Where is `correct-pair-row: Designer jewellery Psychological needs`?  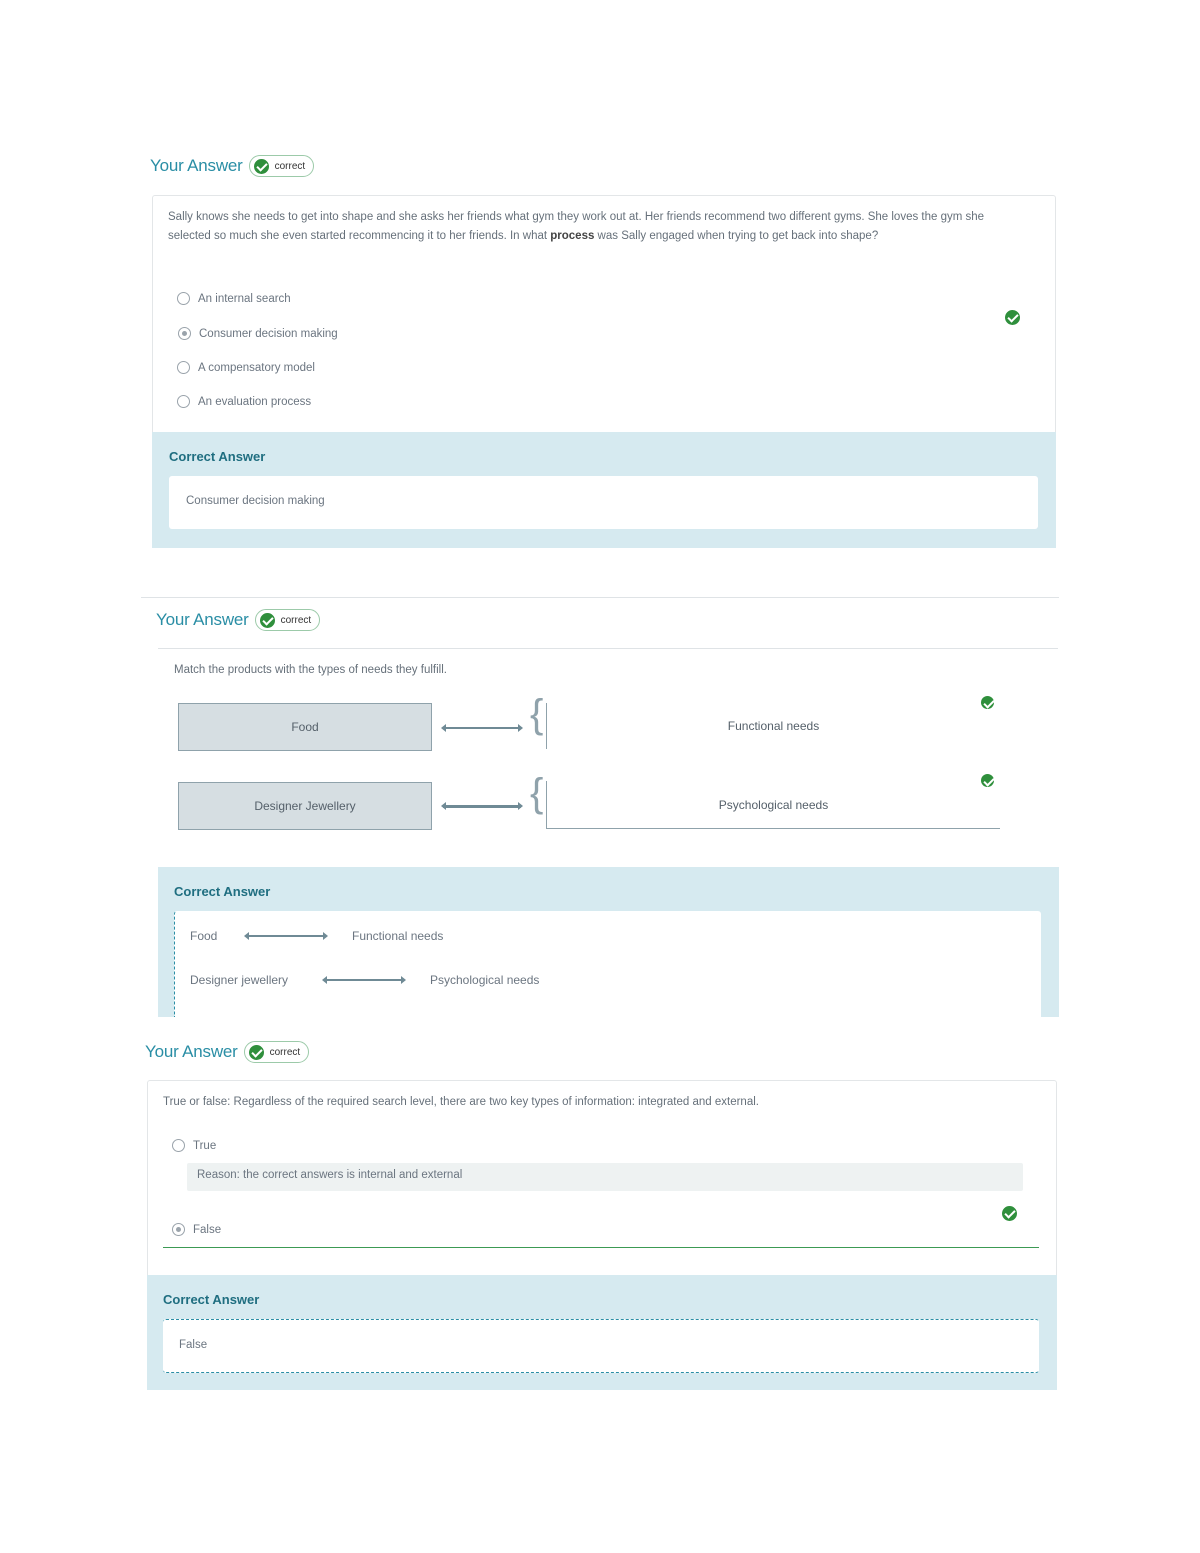
correct-pair-row: Designer jewellery Psychological needs is located at coordinates (364, 980).